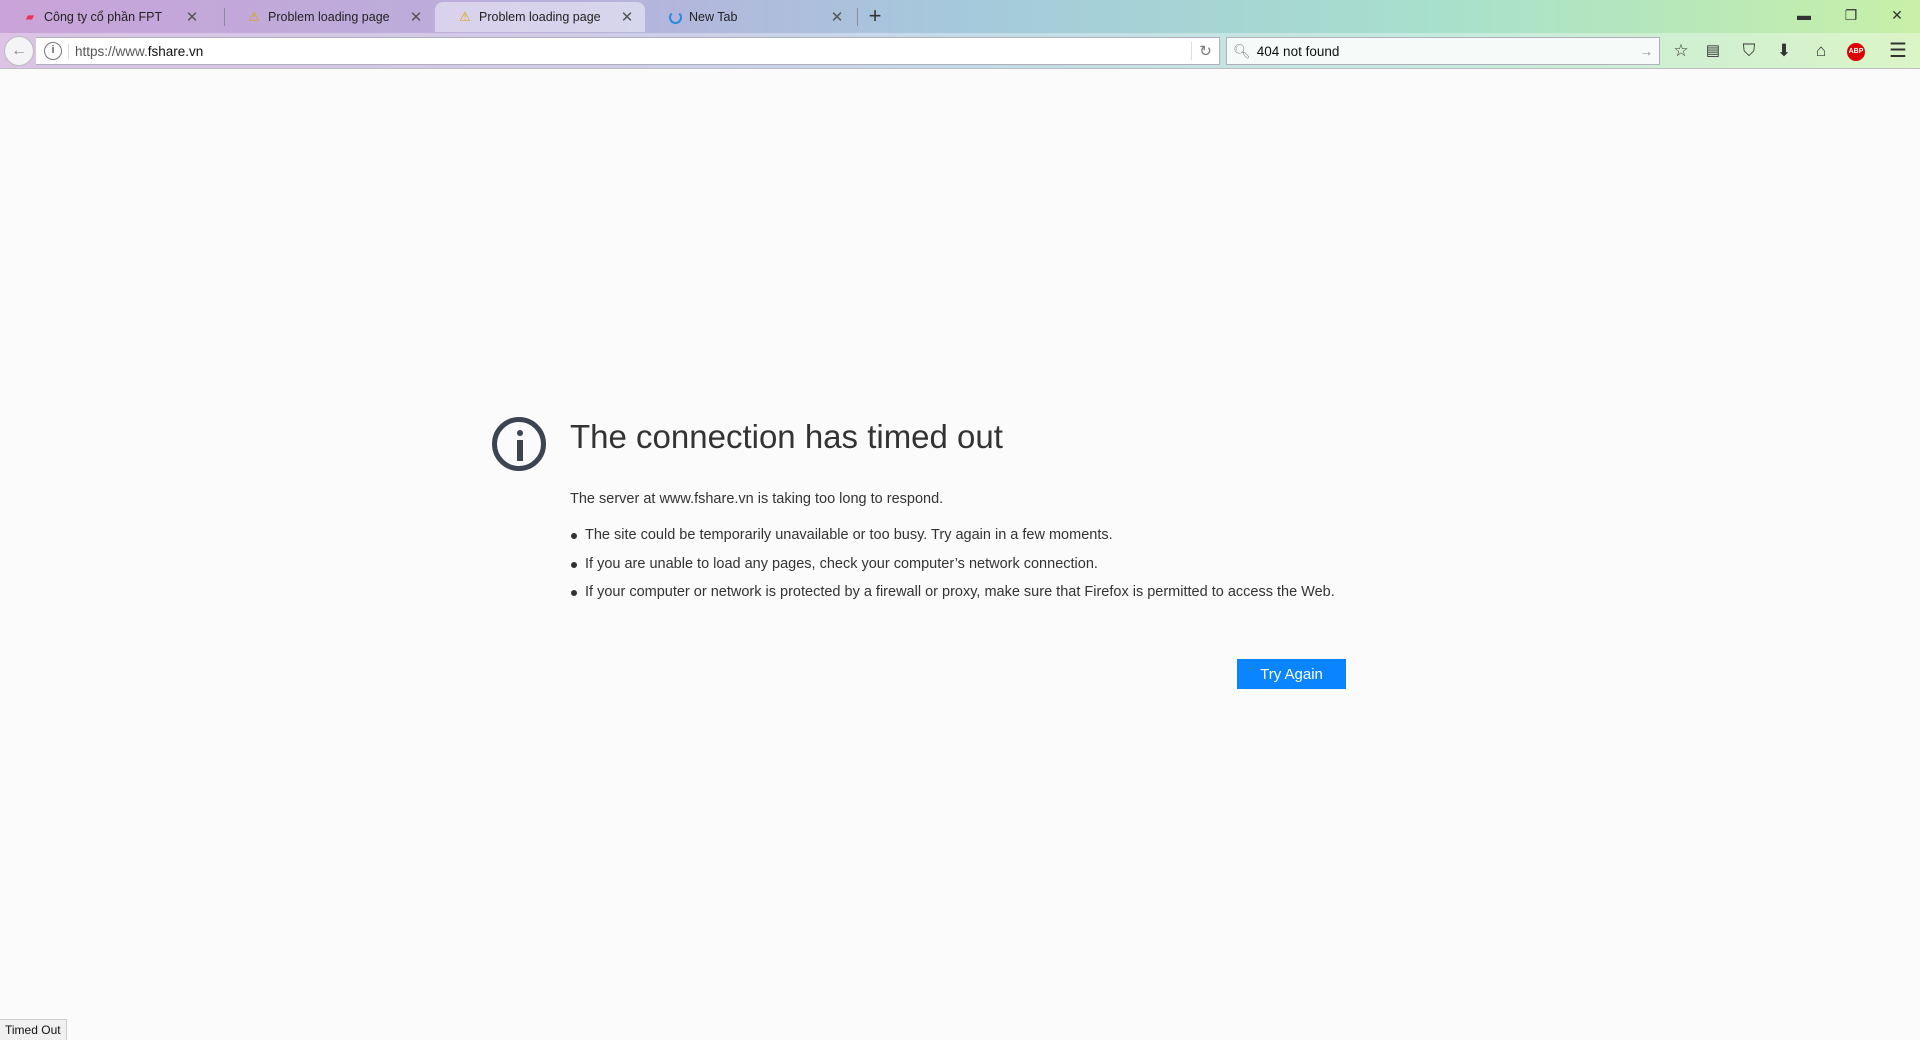 Image resolution: width=1920 pixels, height=1040 pixels. What do you see at coordinates (1448, 51) in the screenshot?
I see `search-input` at bounding box center [1448, 51].